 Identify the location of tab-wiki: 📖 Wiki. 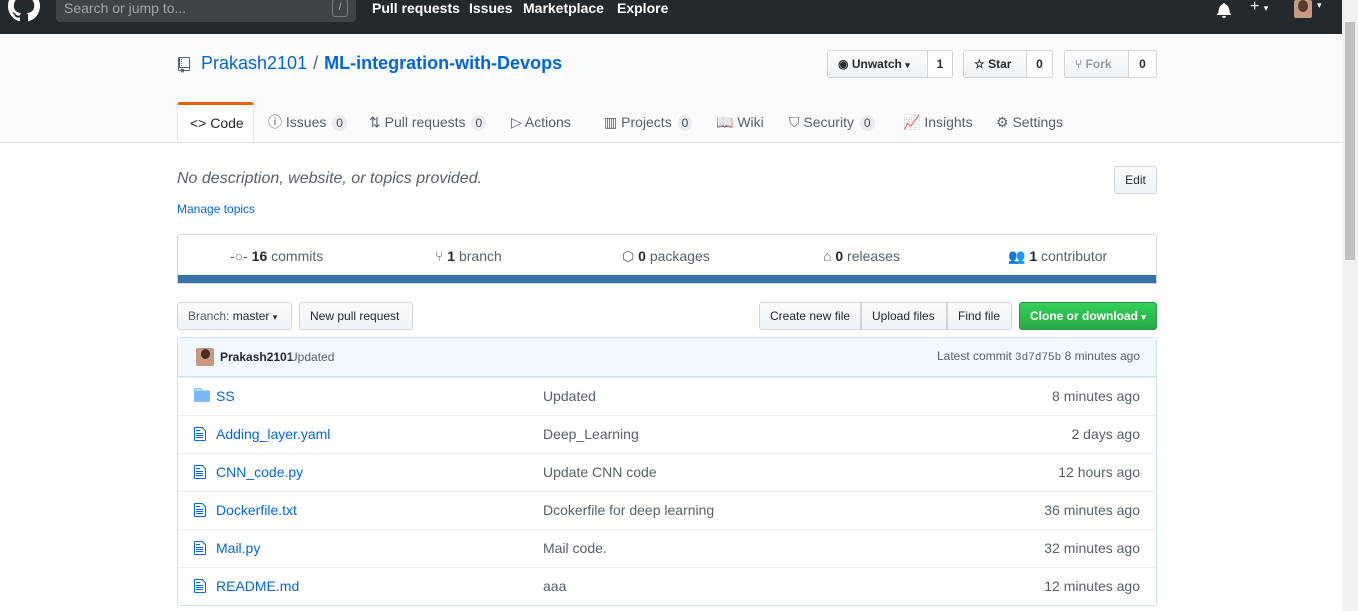
(740, 122).